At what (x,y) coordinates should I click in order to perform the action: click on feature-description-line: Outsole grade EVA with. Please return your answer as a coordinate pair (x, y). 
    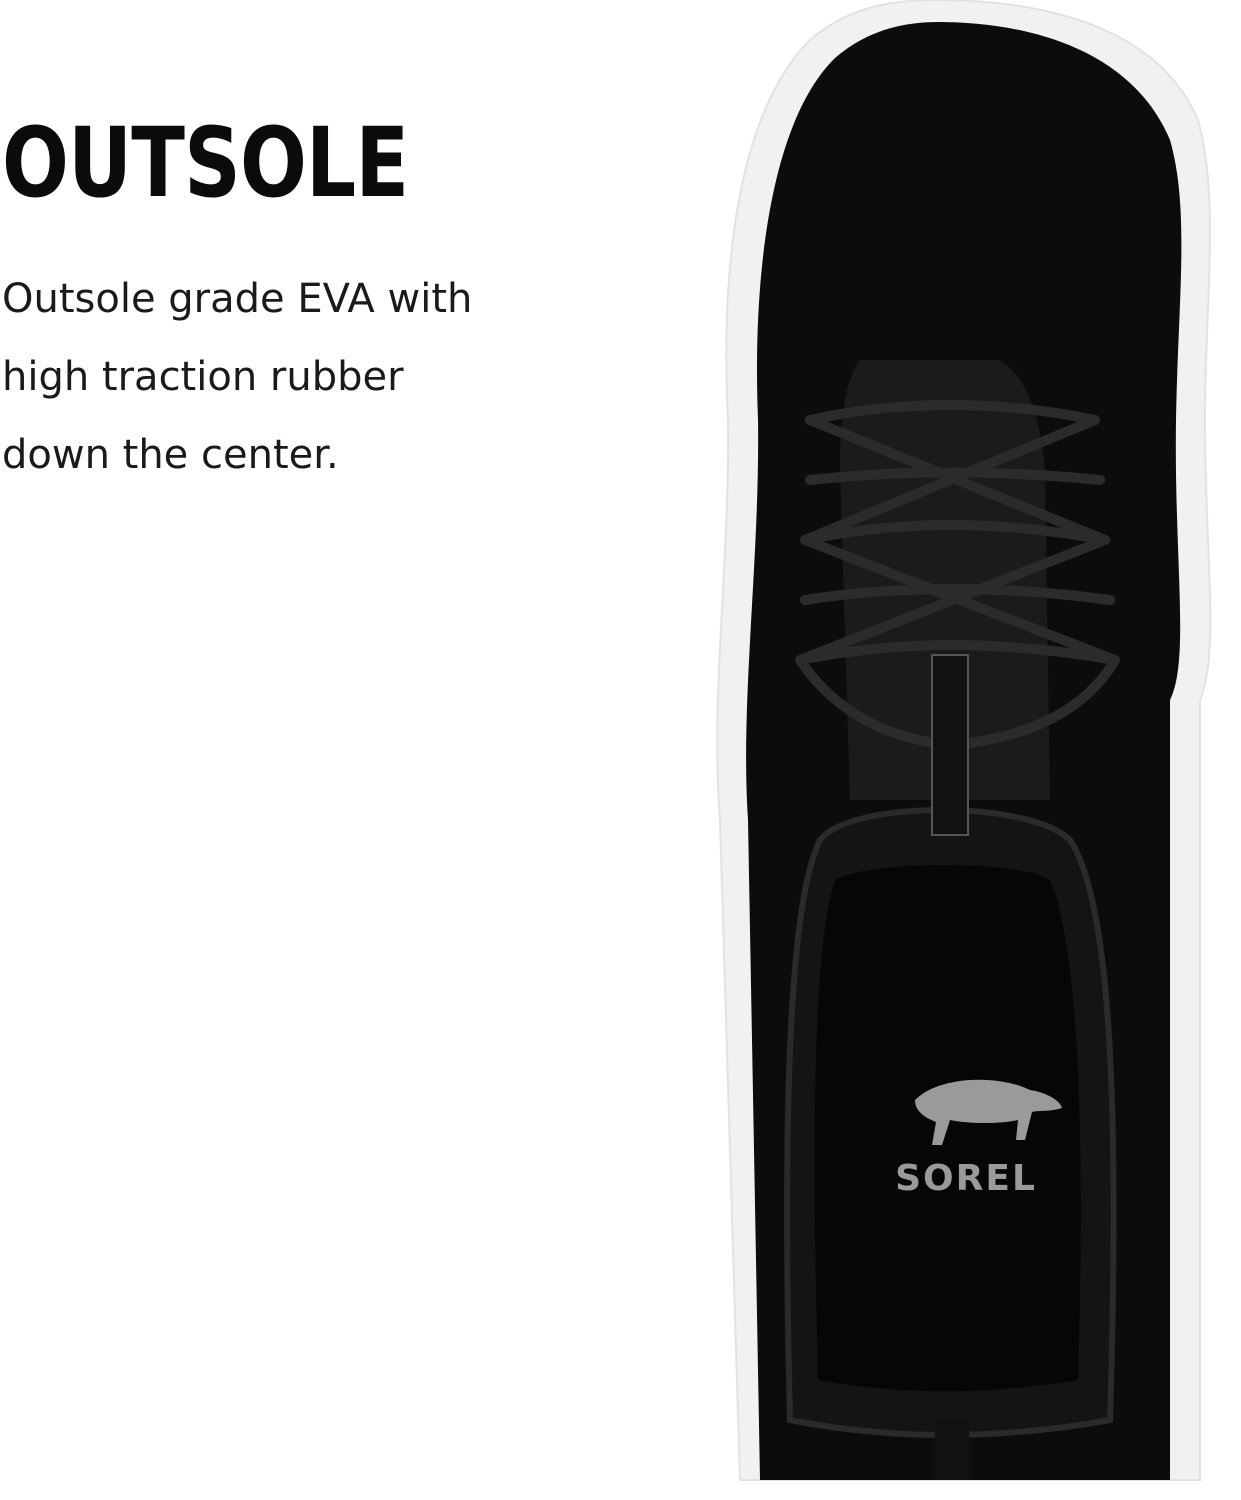
    Looking at the image, I should click on (237, 299).